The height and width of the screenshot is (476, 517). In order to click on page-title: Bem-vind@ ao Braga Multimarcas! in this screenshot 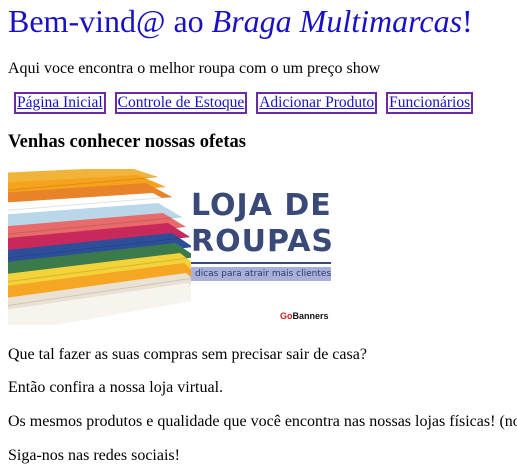, I will do `click(240, 21)`.